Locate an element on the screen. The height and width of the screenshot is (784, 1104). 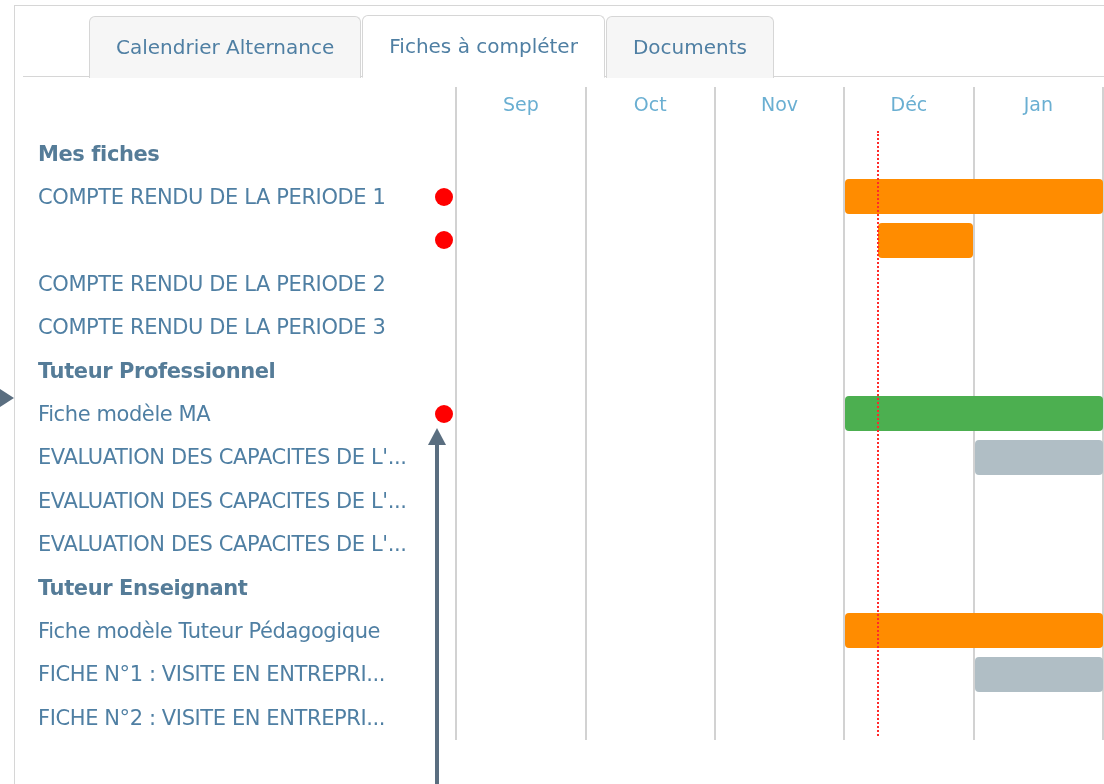
form-link: COMPTE RENDU DE LA PERIODE 3 is located at coordinates (237, 327).